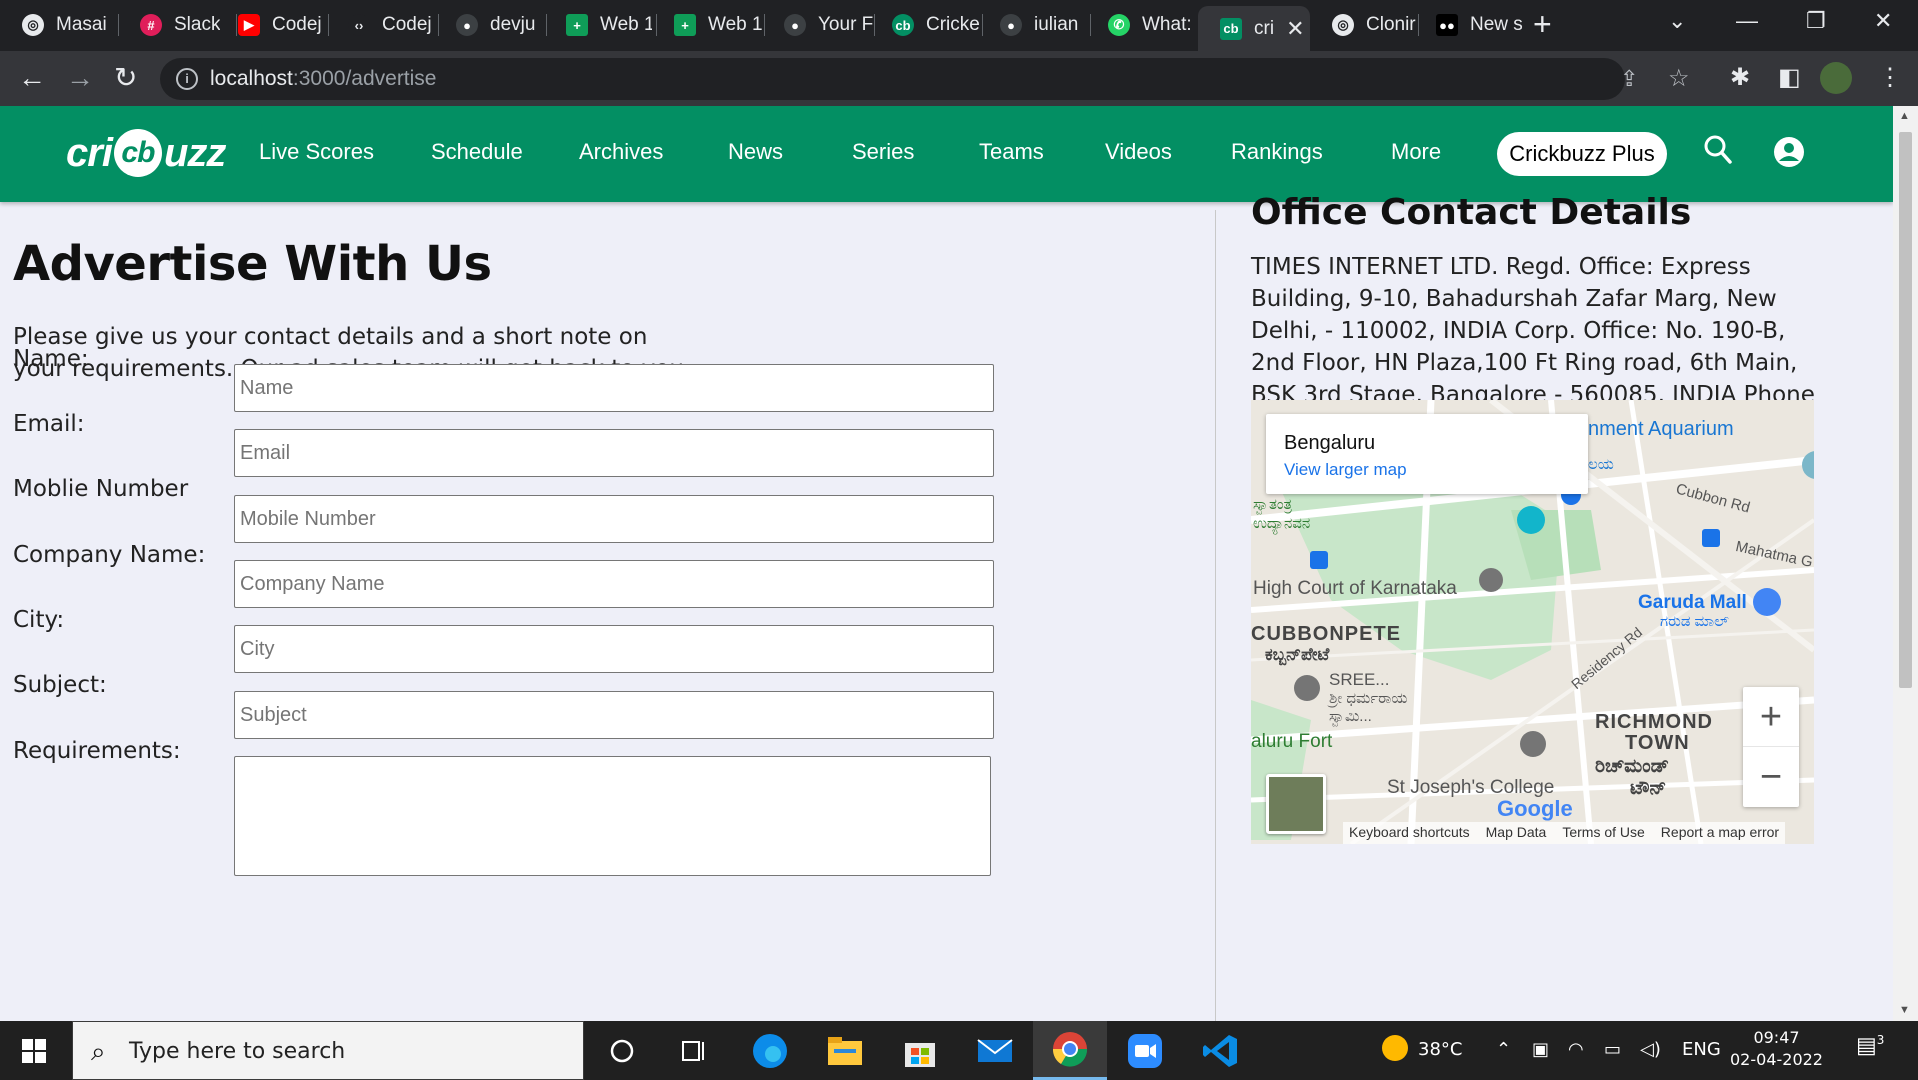  Describe the element at coordinates (1540, 1049) in the screenshot. I see `meet-now-icon: ▣` at that location.